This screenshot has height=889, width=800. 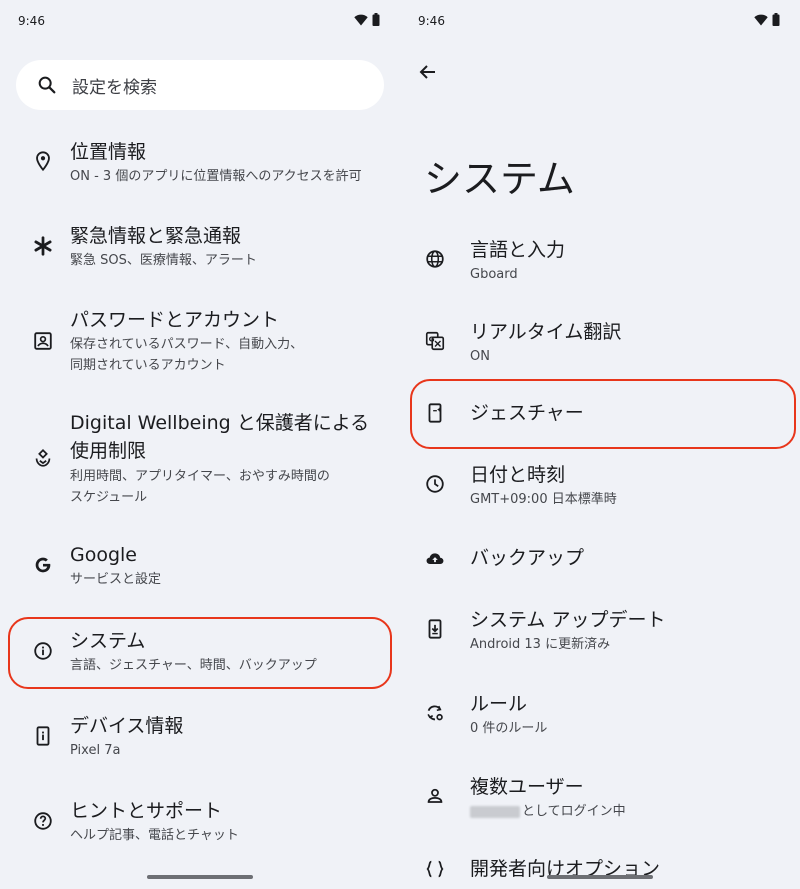 I want to click on globe-icon, so click(x=435, y=259).